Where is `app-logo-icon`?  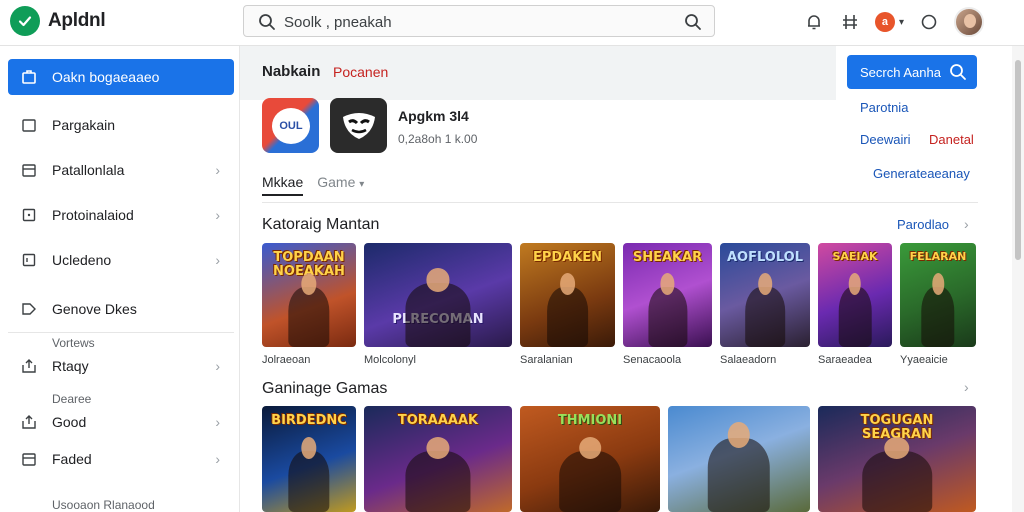 app-logo-icon is located at coordinates (25, 21).